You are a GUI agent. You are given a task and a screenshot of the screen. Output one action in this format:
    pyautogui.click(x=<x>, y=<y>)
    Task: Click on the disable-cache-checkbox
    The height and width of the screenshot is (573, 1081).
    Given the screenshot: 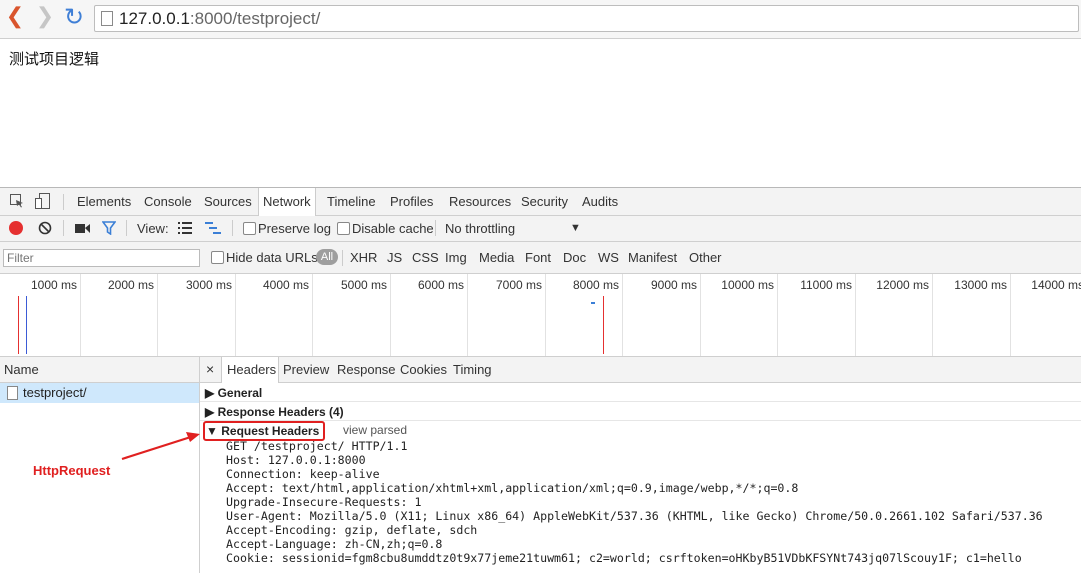 What is the action you would take?
    pyautogui.click(x=343, y=228)
    